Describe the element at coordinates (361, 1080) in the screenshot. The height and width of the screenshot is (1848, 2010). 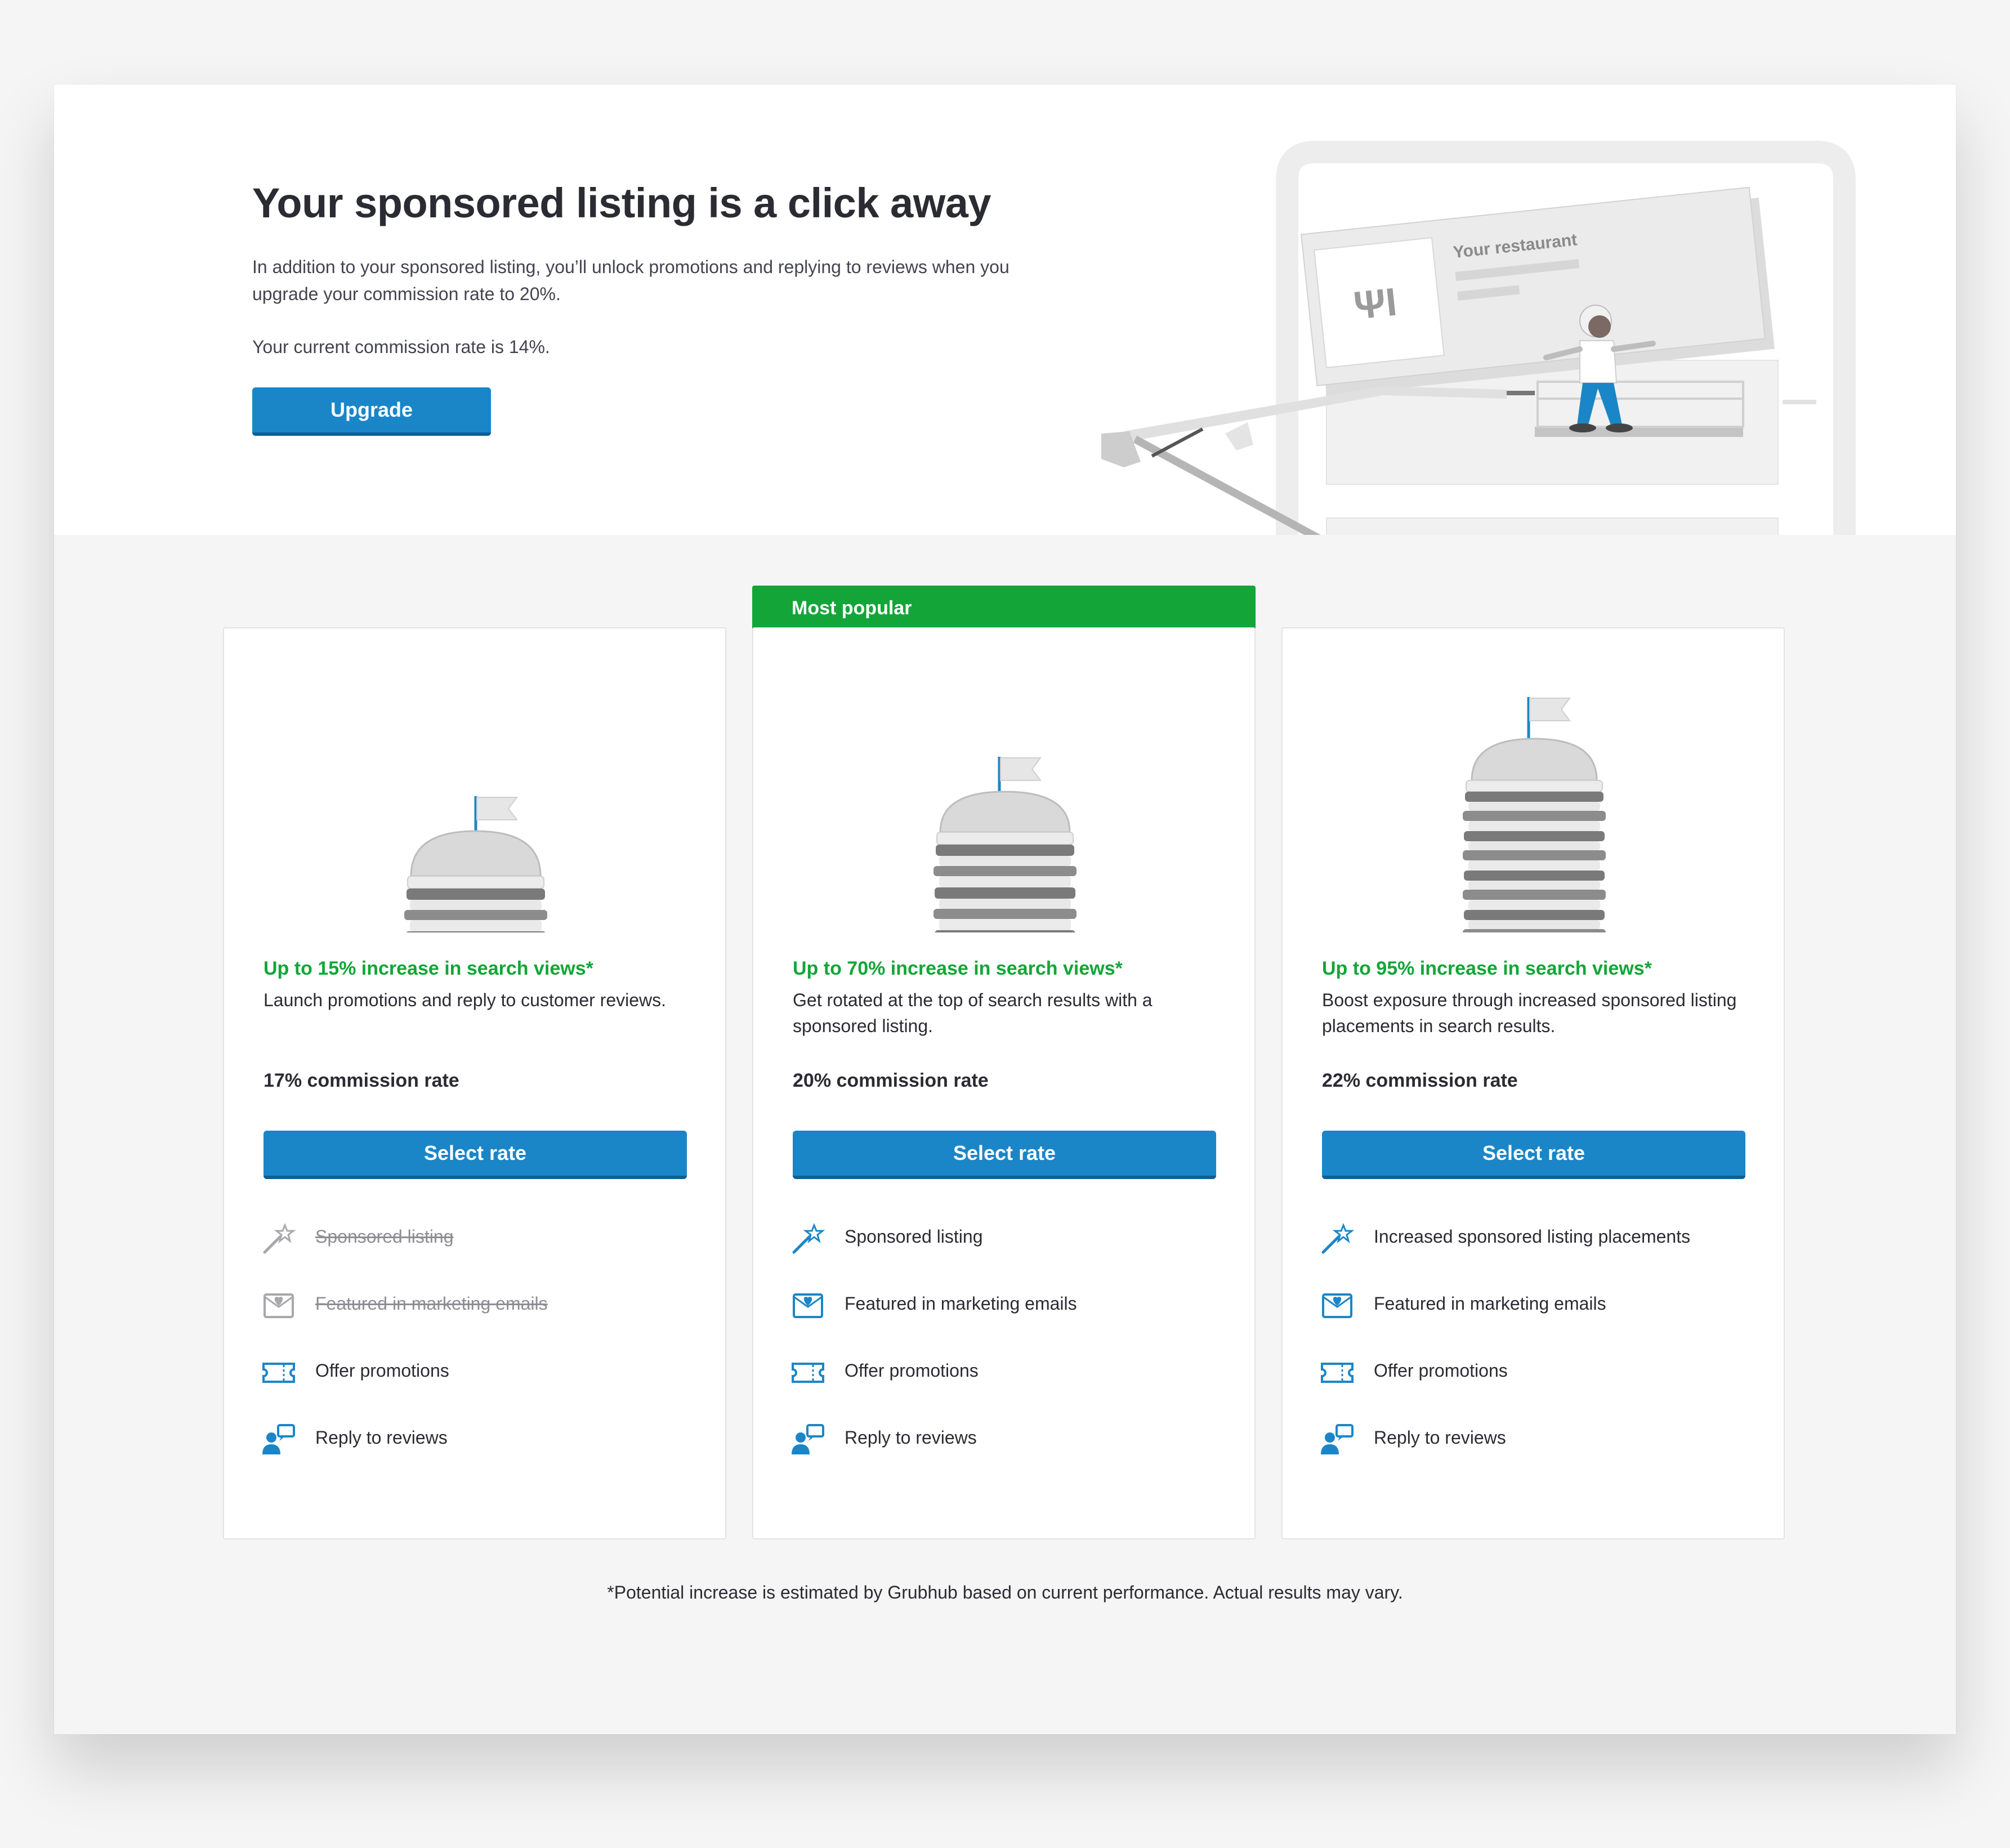
I see `plan-rate: 17% commission rate` at that location.